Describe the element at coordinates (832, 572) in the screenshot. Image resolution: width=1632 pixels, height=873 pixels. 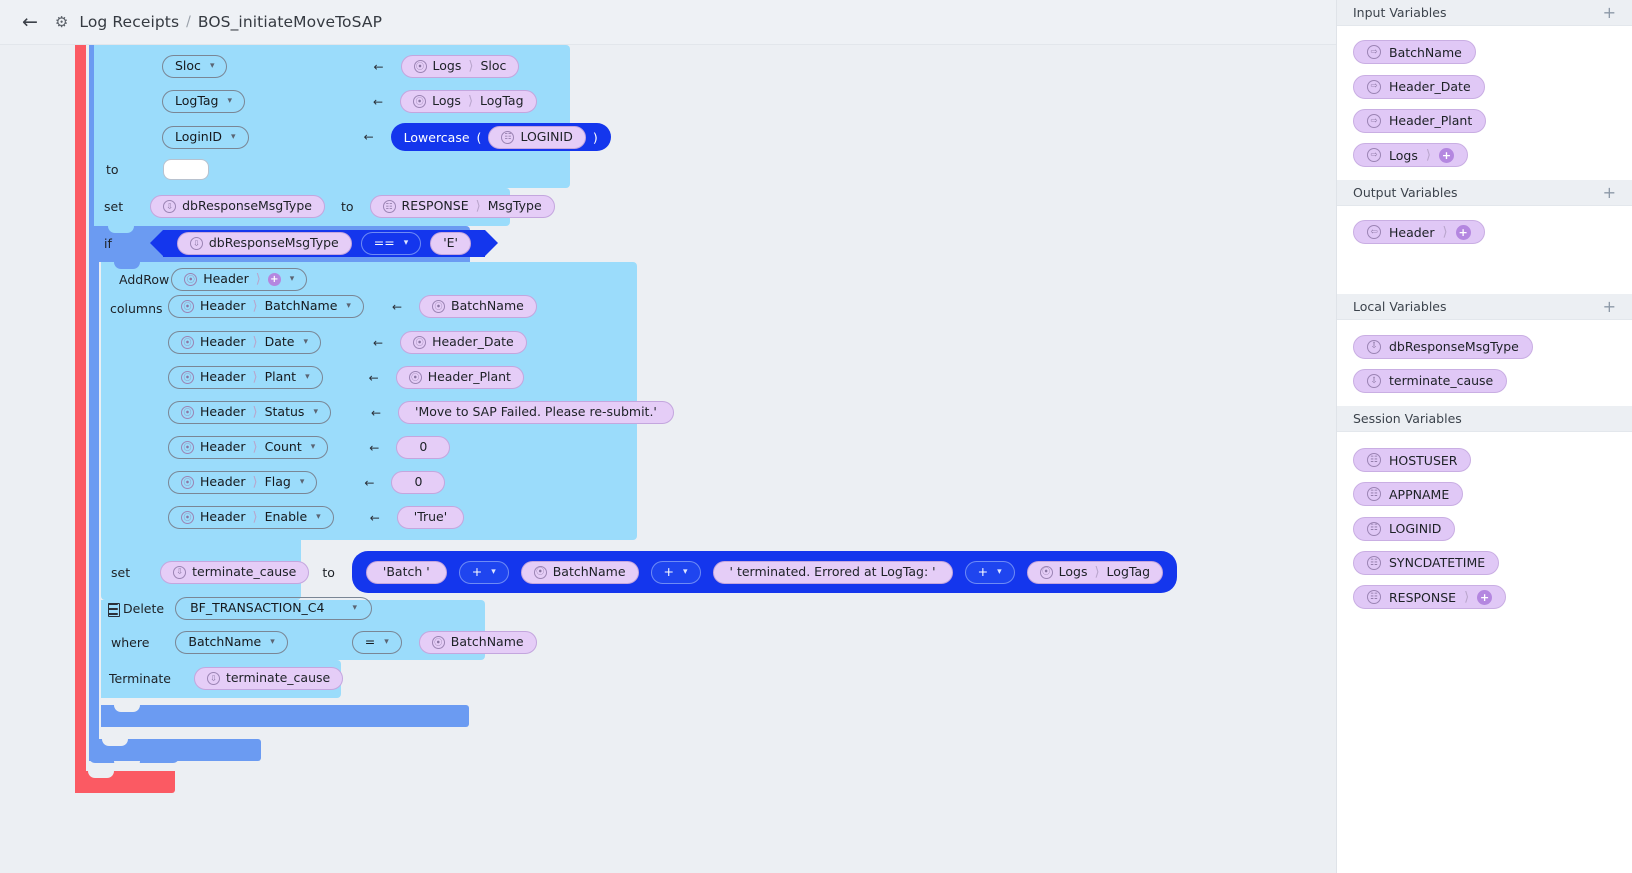
I see `expr-literal-chip: ' terminated. Errored at LogTag: '` at that location.